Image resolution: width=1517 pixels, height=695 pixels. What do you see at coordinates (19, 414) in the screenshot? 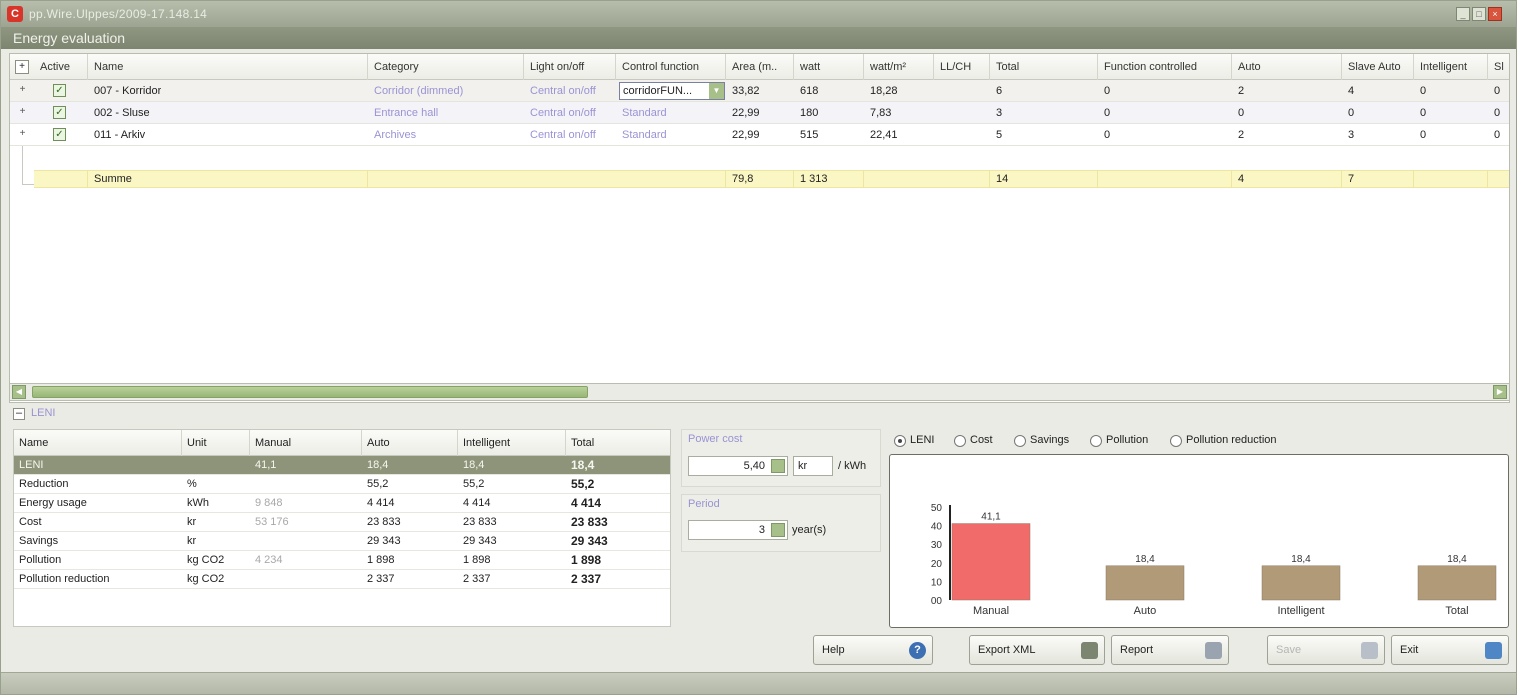
I see `collapse-icon: –` at bounding box center [19, 414].